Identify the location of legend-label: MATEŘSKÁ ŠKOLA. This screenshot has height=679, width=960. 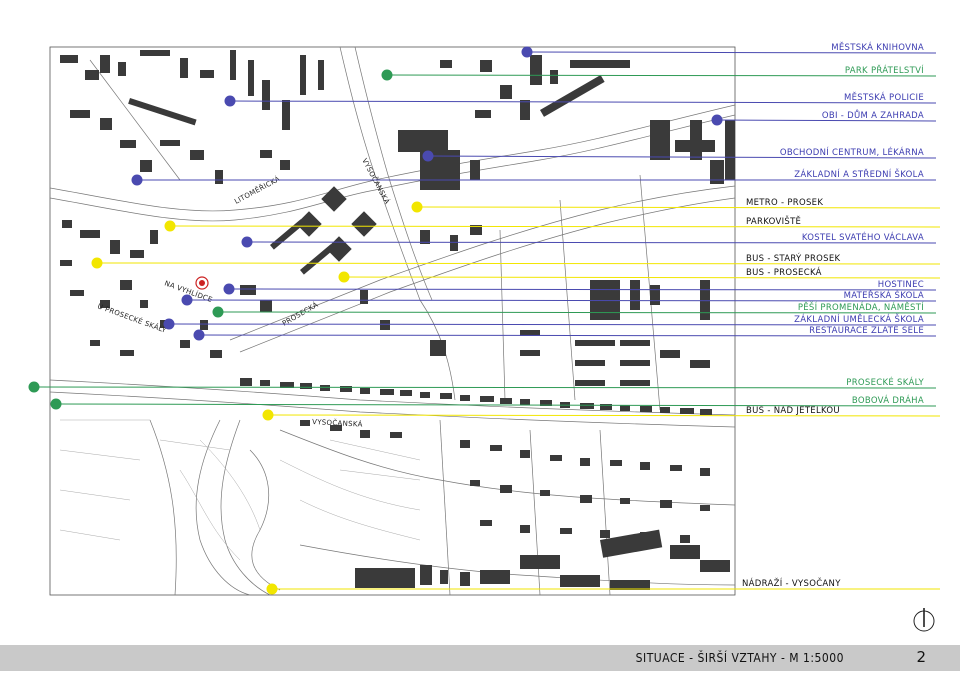
(884, 295).